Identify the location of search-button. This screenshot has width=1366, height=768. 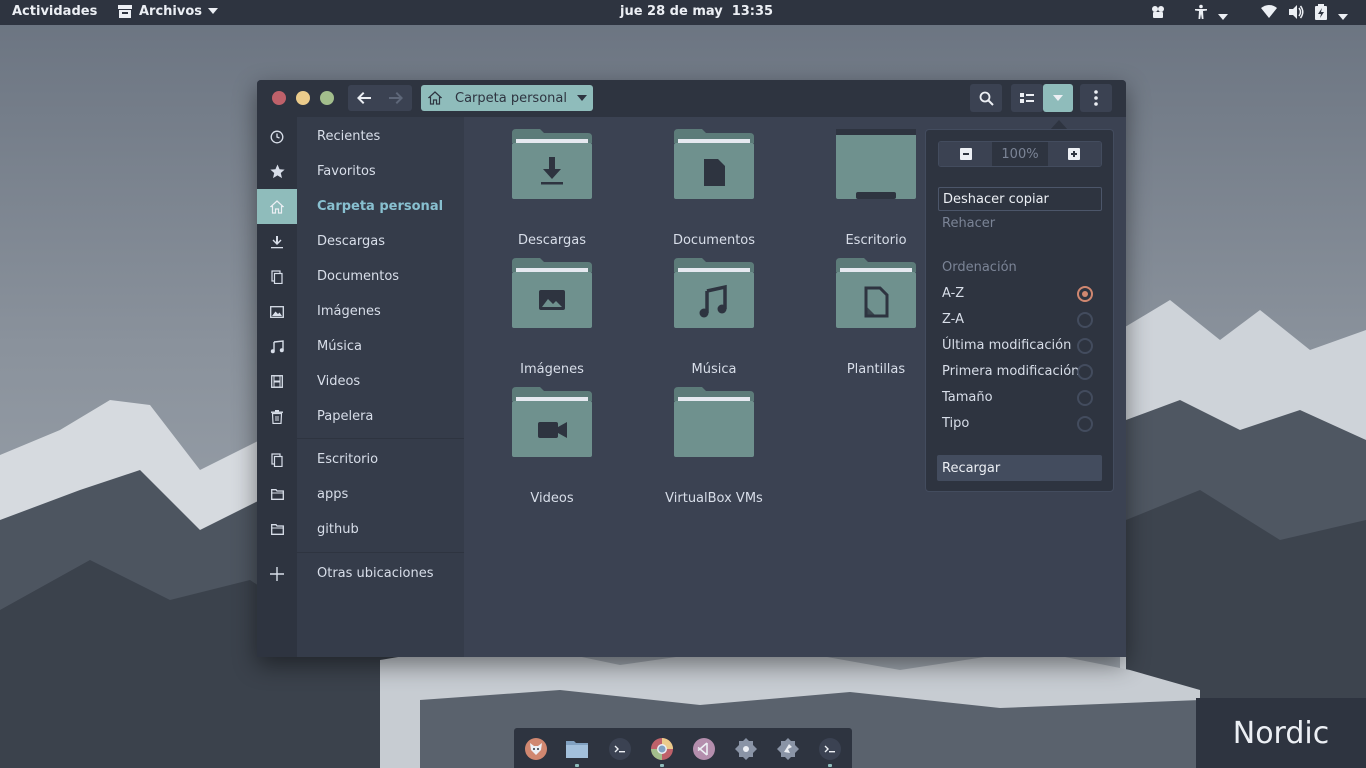
(986, 98).